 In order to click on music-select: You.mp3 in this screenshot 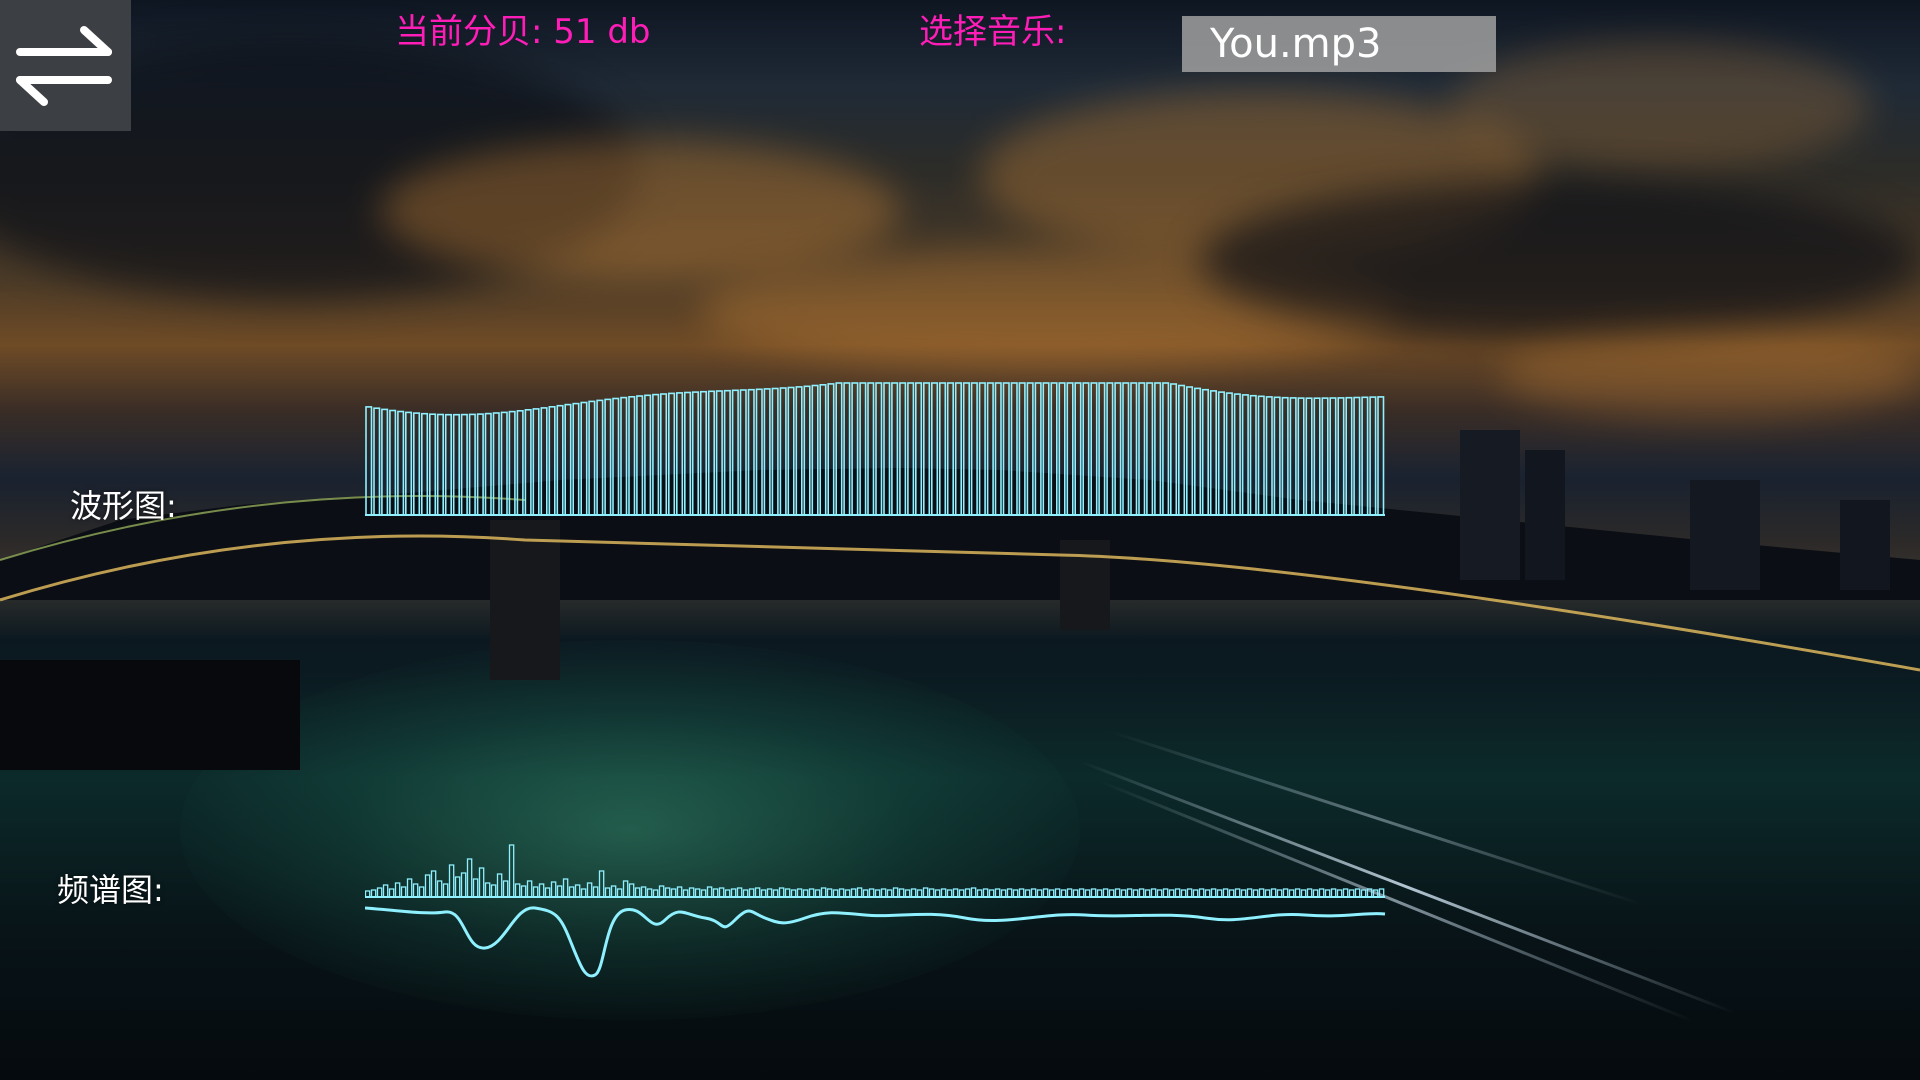, I will do `click(1339, 44)`.